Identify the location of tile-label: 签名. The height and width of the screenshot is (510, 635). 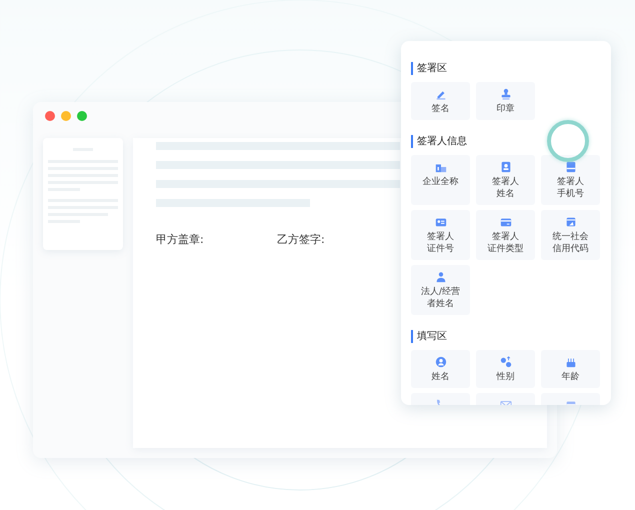
(441, 109).